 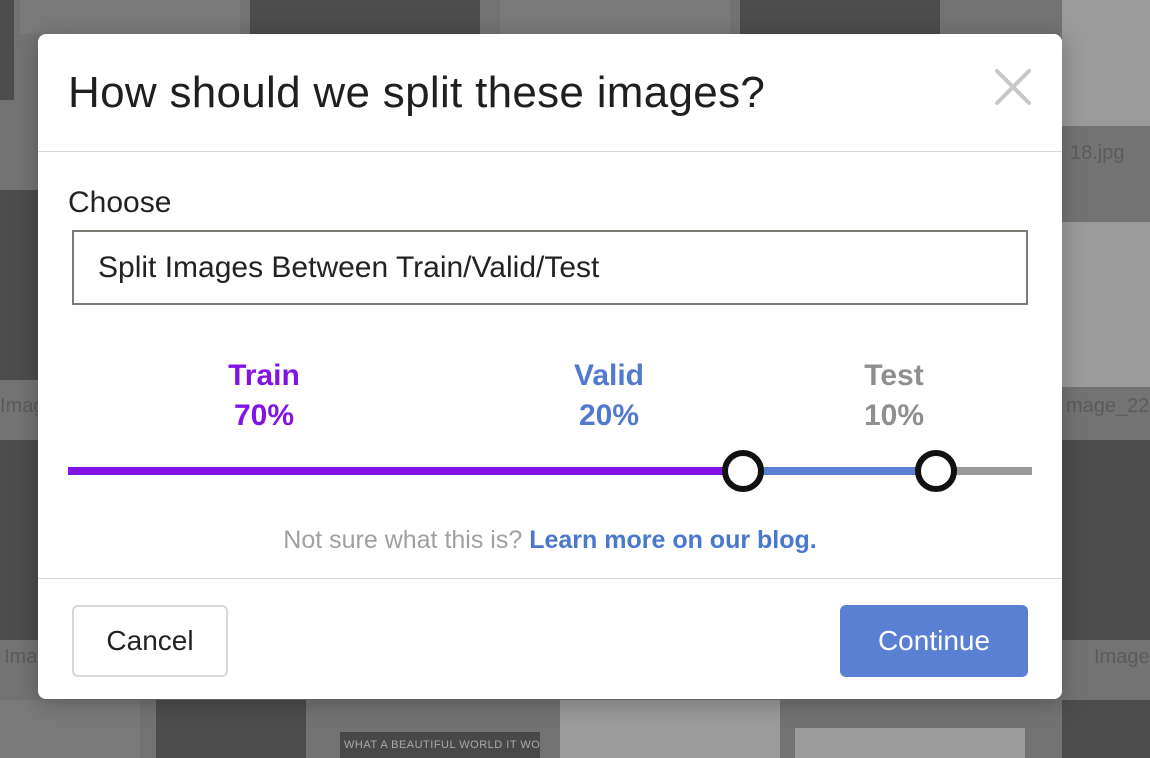 I want to click on train-track-segment, so click(x=405, y=471).